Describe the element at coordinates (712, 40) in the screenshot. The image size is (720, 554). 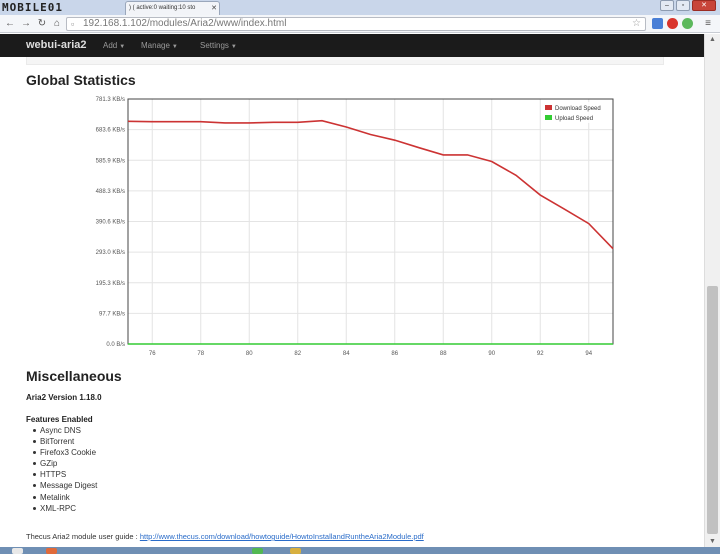
I see `scroll-up-icon: ▲` at that location.